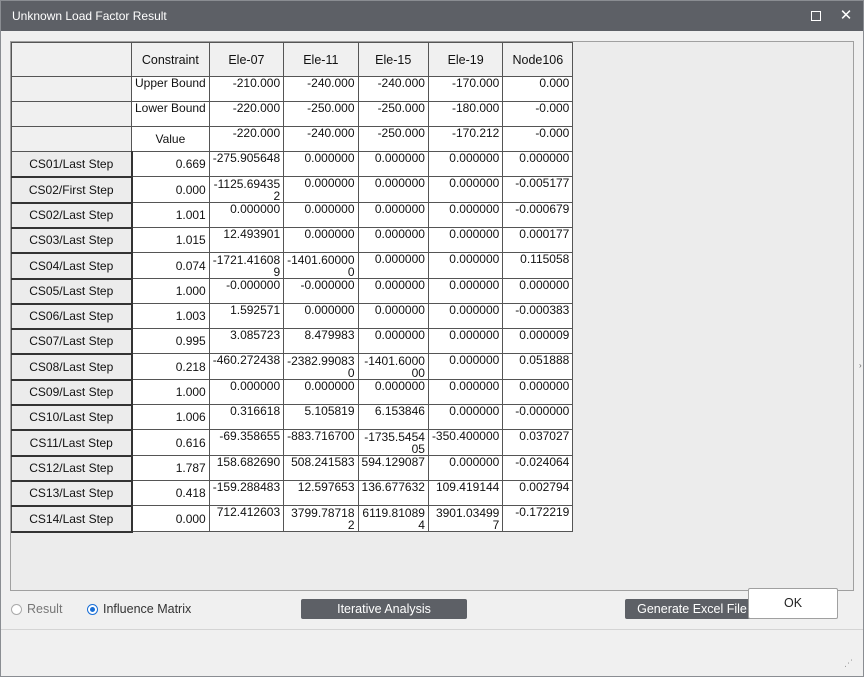  I want to click on load-factor-cell: 0.000, so click(170, 518).